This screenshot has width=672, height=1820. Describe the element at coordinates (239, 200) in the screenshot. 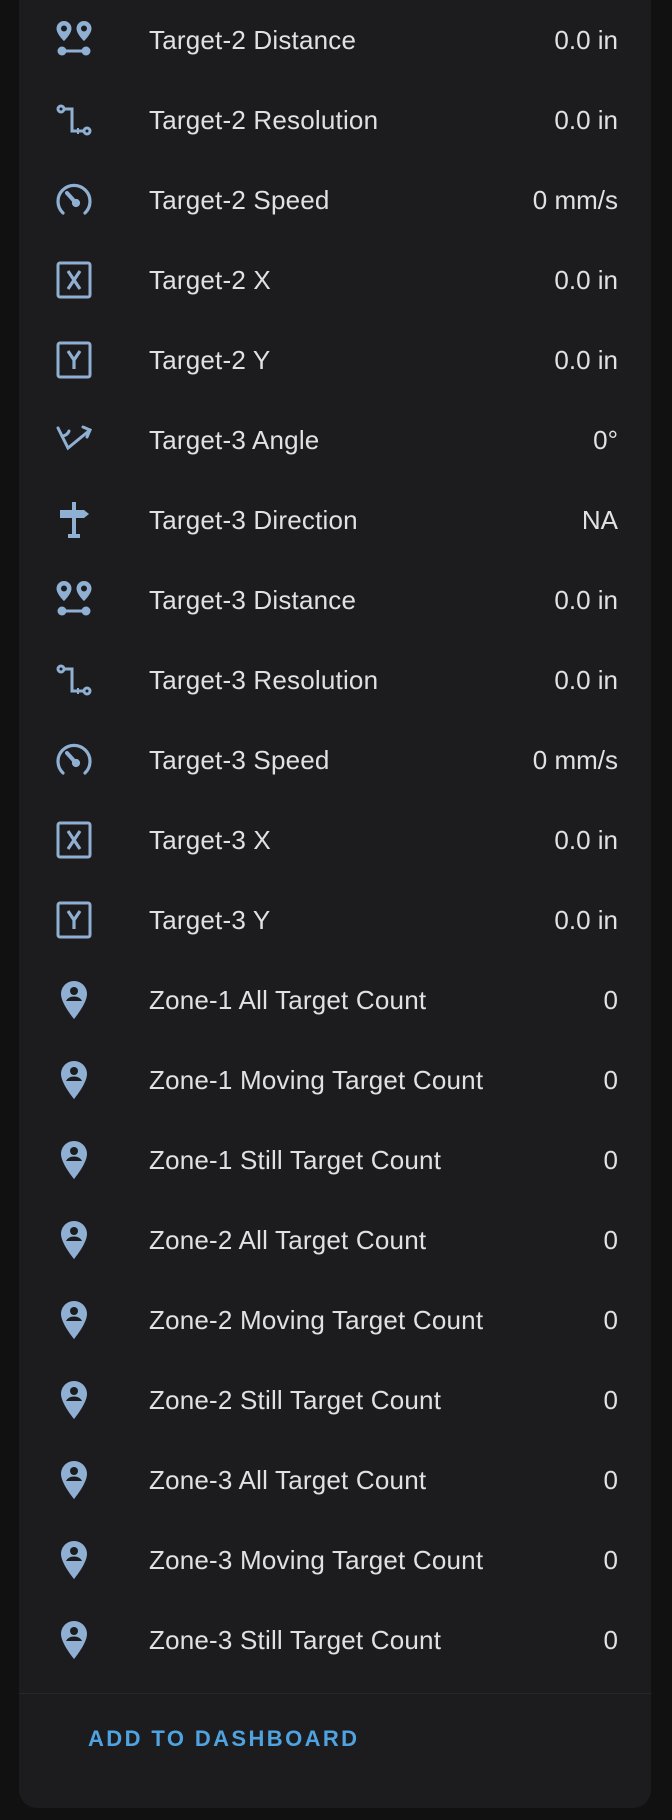

I see `sensor-label: Target-2 Speed` at that location.